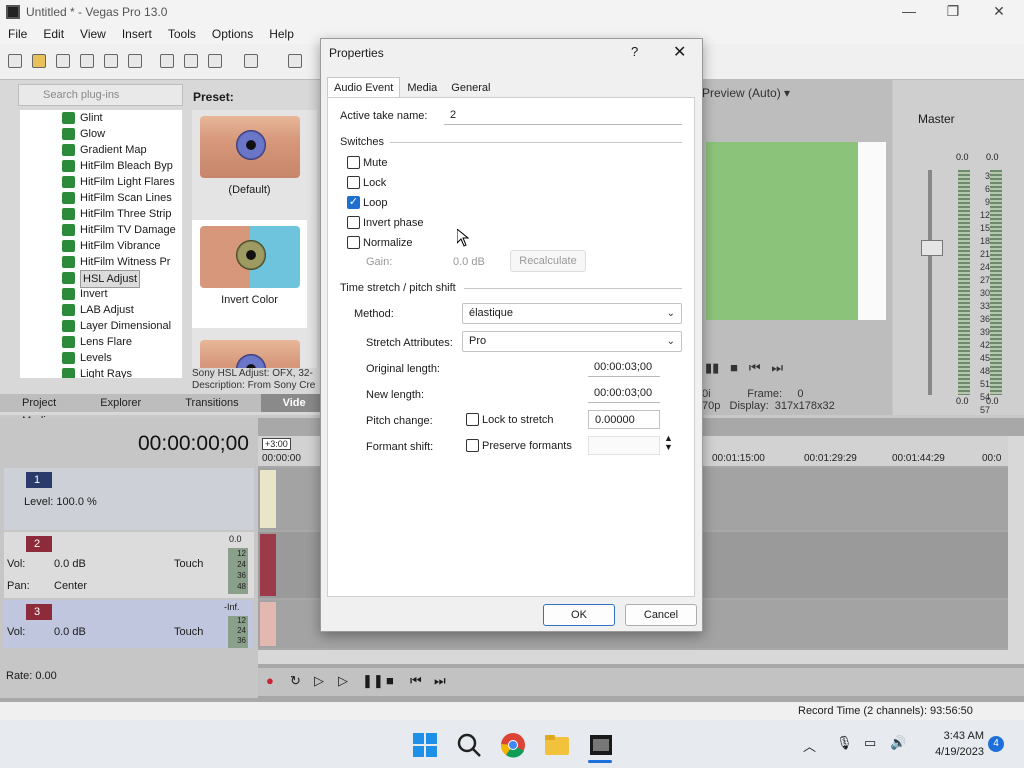  What do you see at coordinates (101, 166) in the screenshot?
I see `plugin-tree-item: HitFilm Bleach Byp` at bounding box center [101, 166].